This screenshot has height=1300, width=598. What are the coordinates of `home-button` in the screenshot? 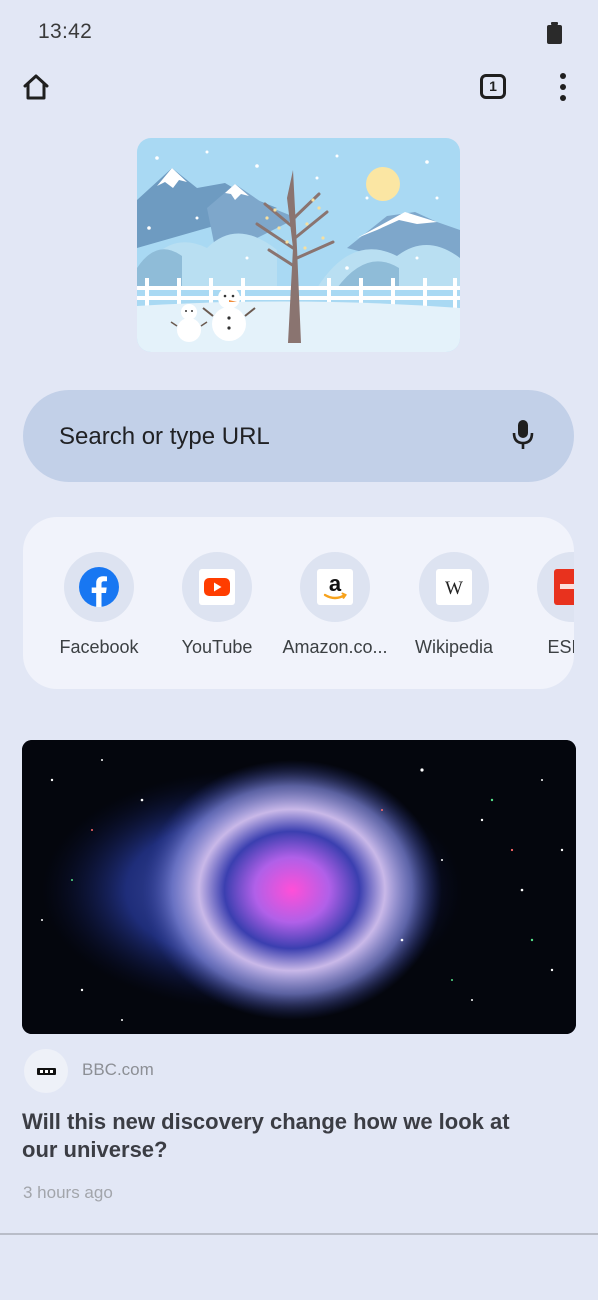 It's located at (36, 87).